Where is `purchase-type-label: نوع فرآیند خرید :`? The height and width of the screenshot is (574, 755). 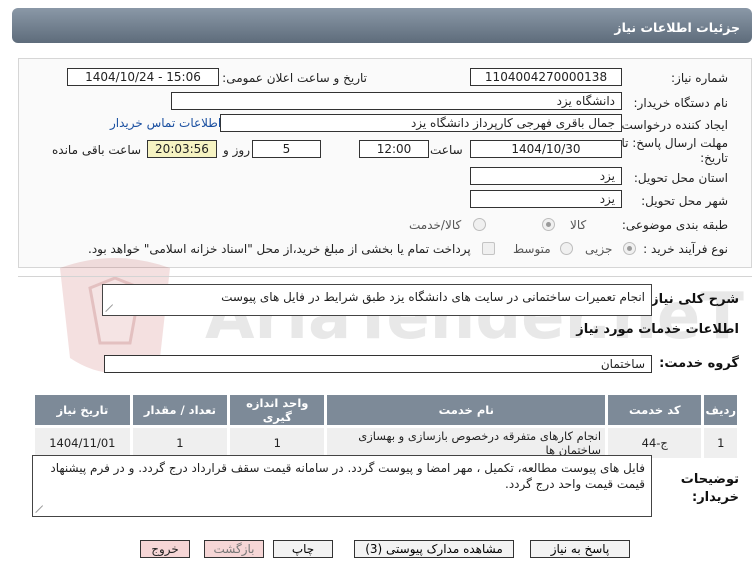 purchase-type-label: نوع فرآیند خرید : is located at coordinates (685, 249).